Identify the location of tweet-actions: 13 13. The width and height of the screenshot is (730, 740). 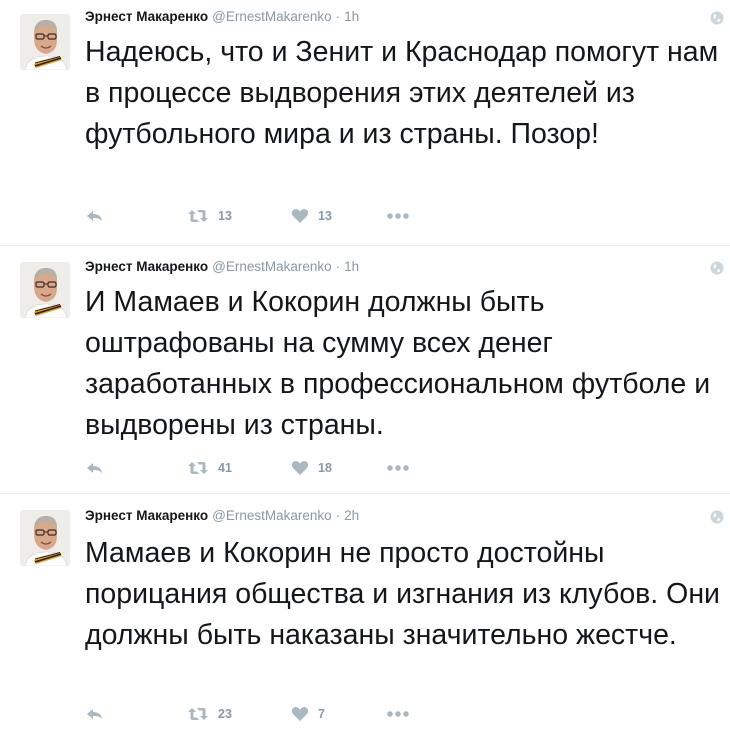
(285, 216).